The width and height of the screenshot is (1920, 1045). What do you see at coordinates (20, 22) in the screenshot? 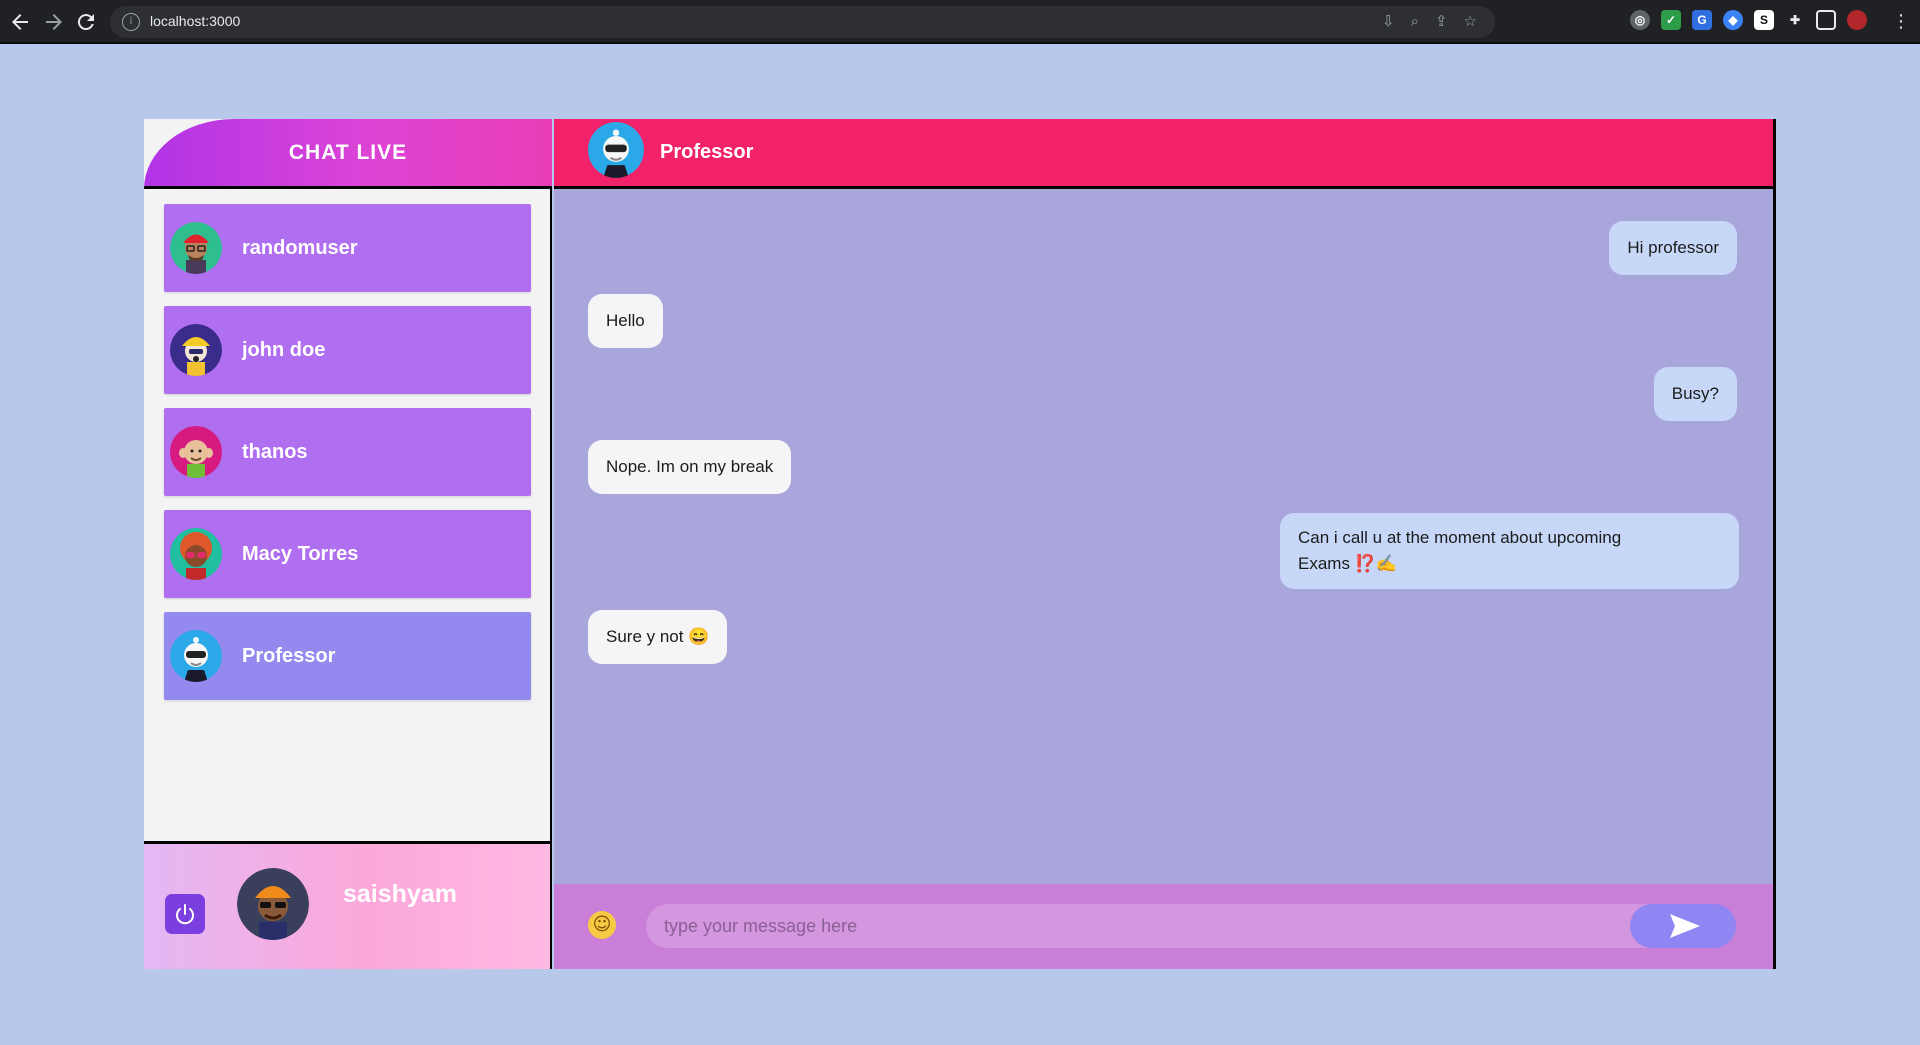
I see `back-icon` at bounding box center [20, 22].